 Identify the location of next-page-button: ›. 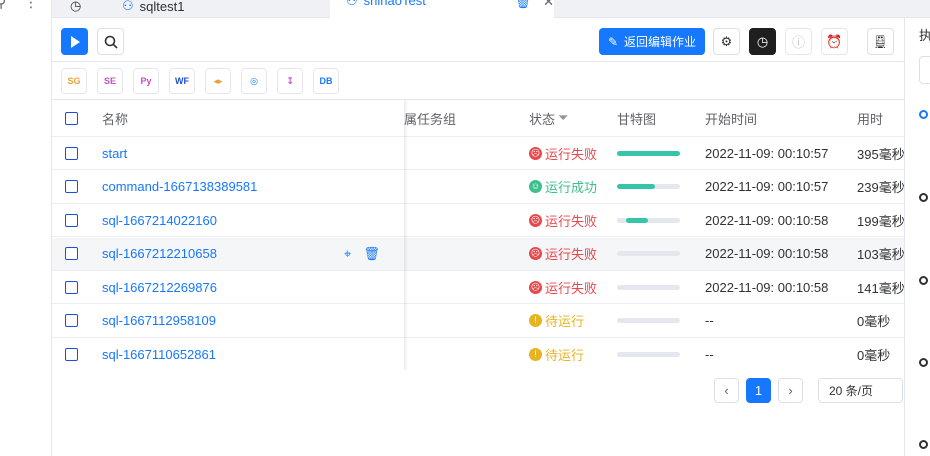
(790, 390).